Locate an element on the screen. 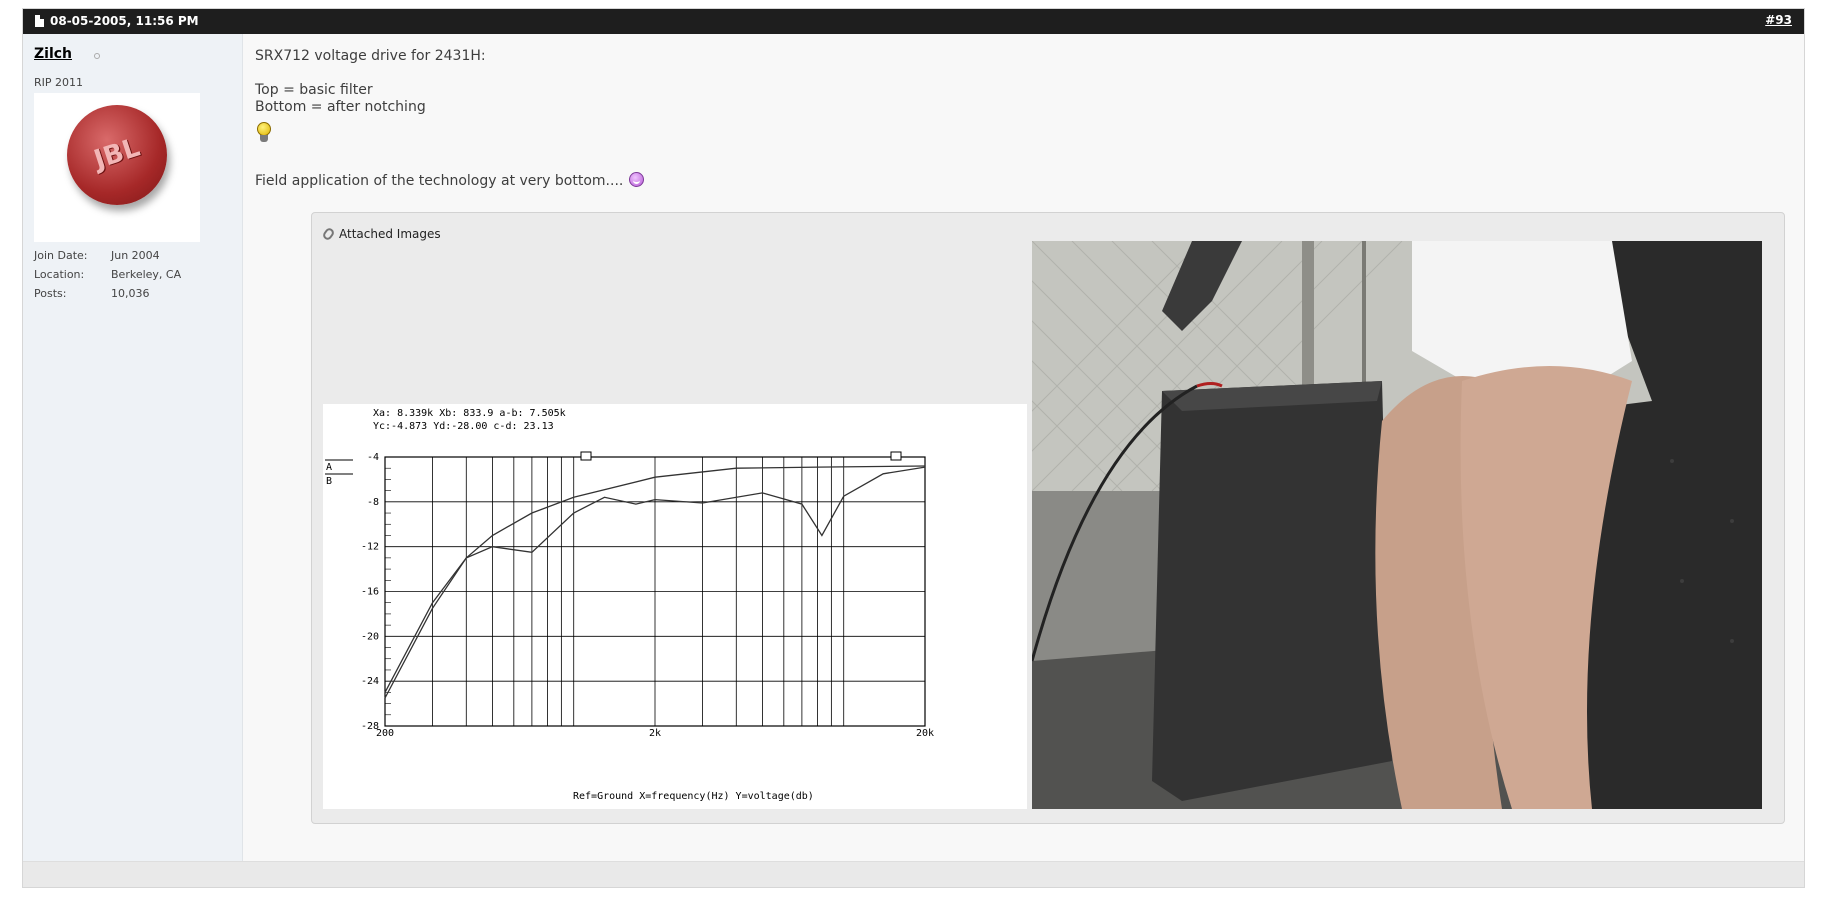  post-header: 08-05-2005, 11:56 PM #93 is located at coordinates (913, 21).